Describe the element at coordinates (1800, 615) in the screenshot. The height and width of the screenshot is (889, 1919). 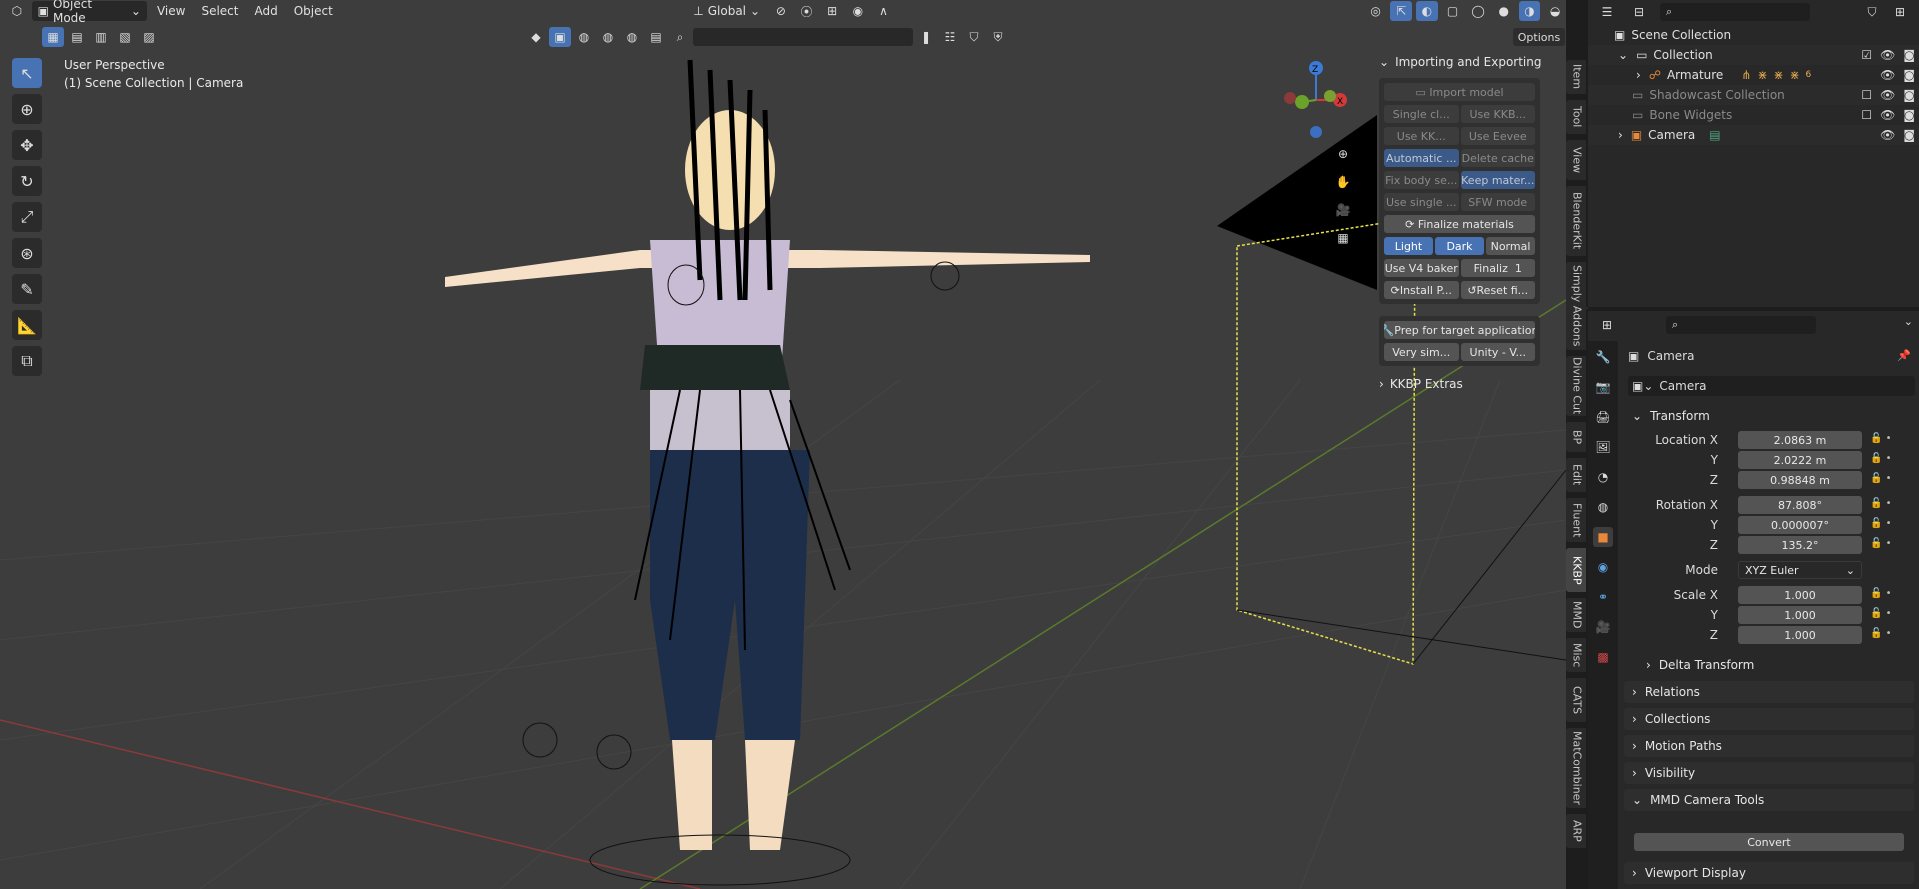
I see `scale-y-field: 1.000` at that location.